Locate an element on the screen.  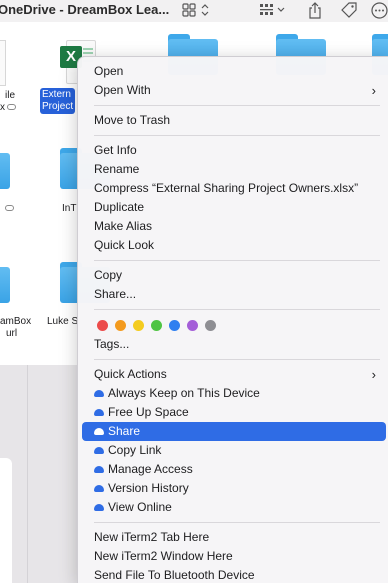
menu-item-copy-link: Copy Link is located at coordinates (234, 450).